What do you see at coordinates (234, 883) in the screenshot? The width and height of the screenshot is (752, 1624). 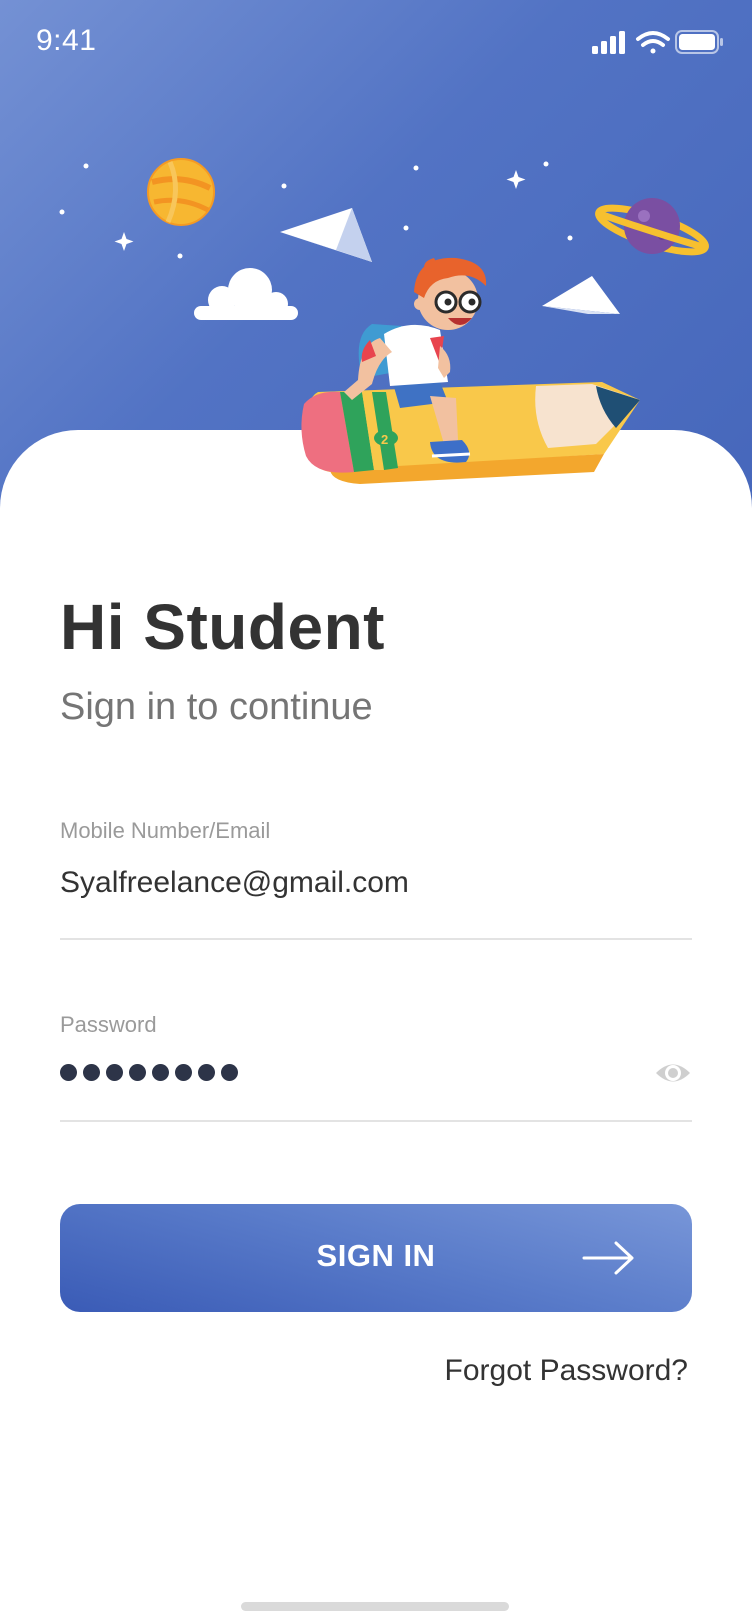 I see `email-field: Syalfreelance@gmail.com` at bounding box center [234, 883].